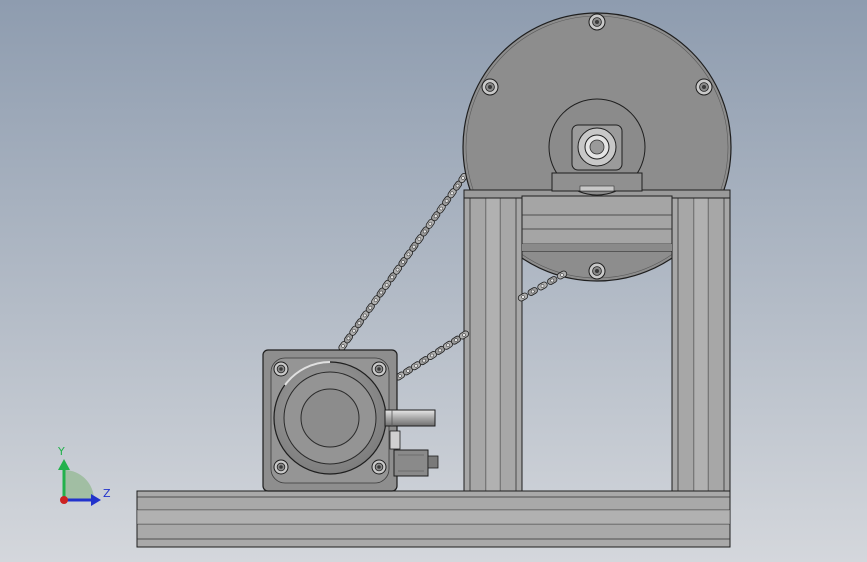  What do you see at coordinates (433, 519) in the screenshot?
I see `base-extrusion` at bounding box center [433, 519].